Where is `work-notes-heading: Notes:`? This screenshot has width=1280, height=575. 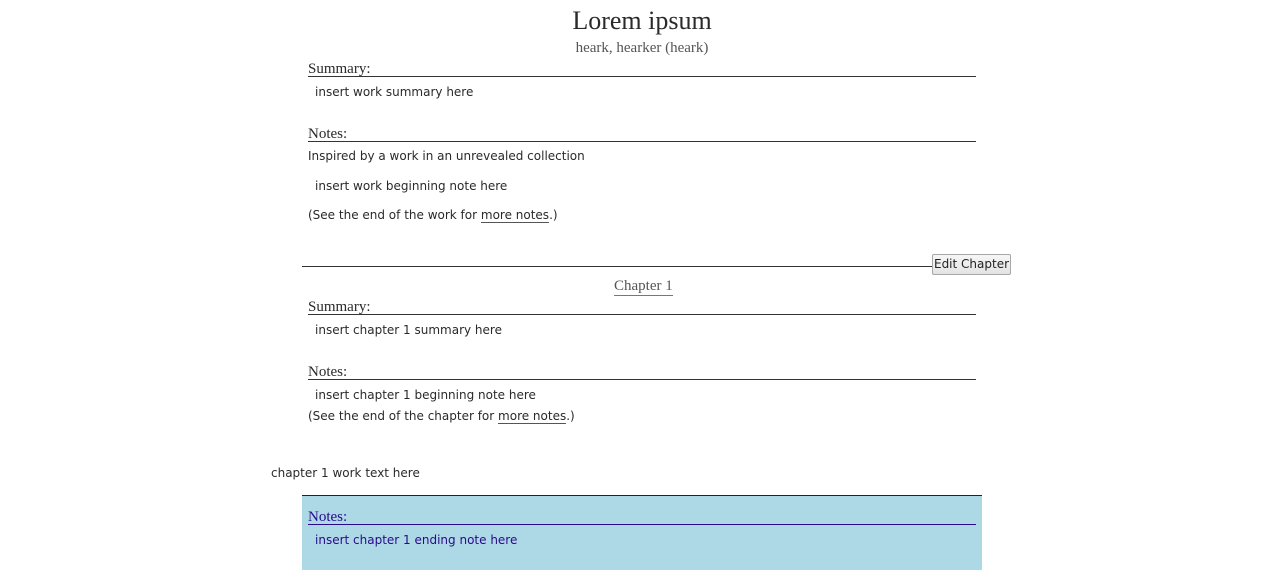 work-notes-heading: Notes: is located at coordinates (642, 134).